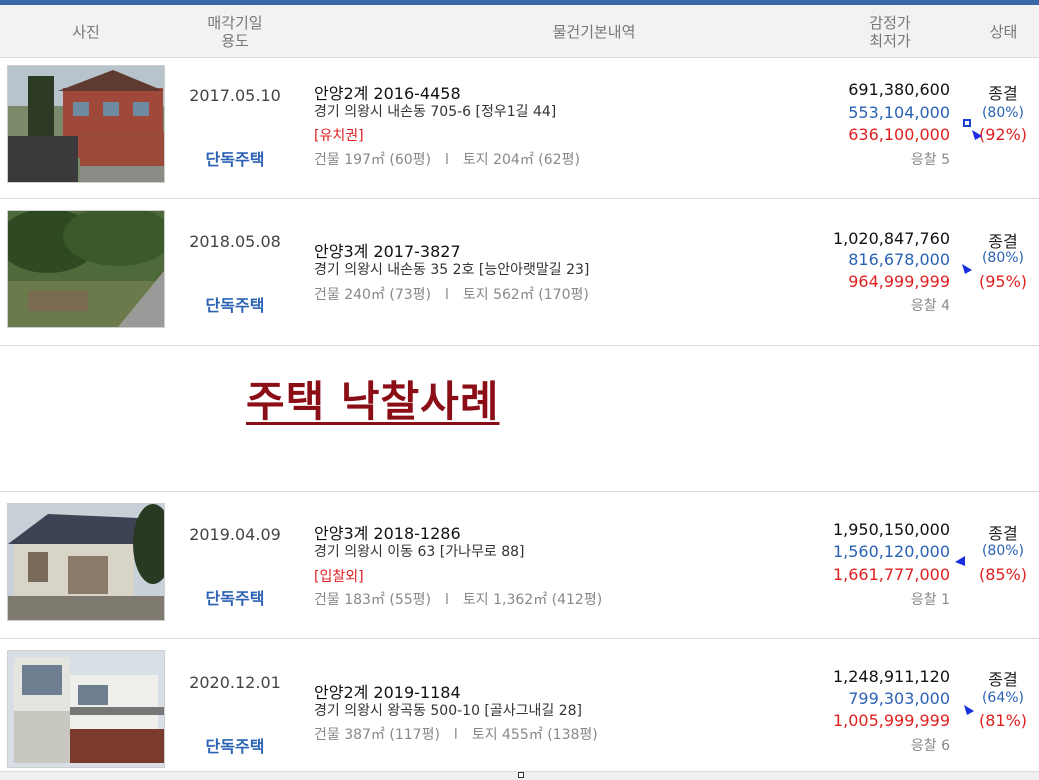 The image size is (1039, 780). Describe the element at coordinates (899, 281) in the screenshot. I see `sale-price: 964,999,999` at that location.